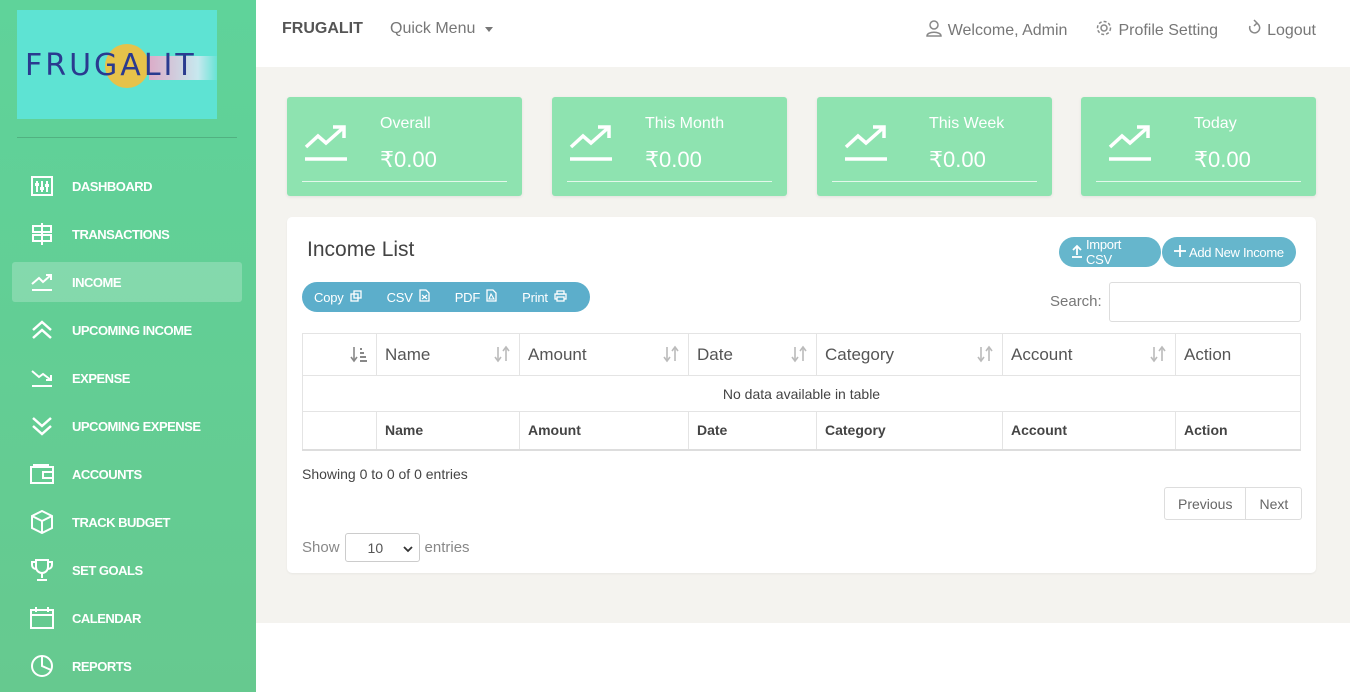  Describe the element at coordinates (339, 354) in the screenshot. I see `column-header-index` at that location.